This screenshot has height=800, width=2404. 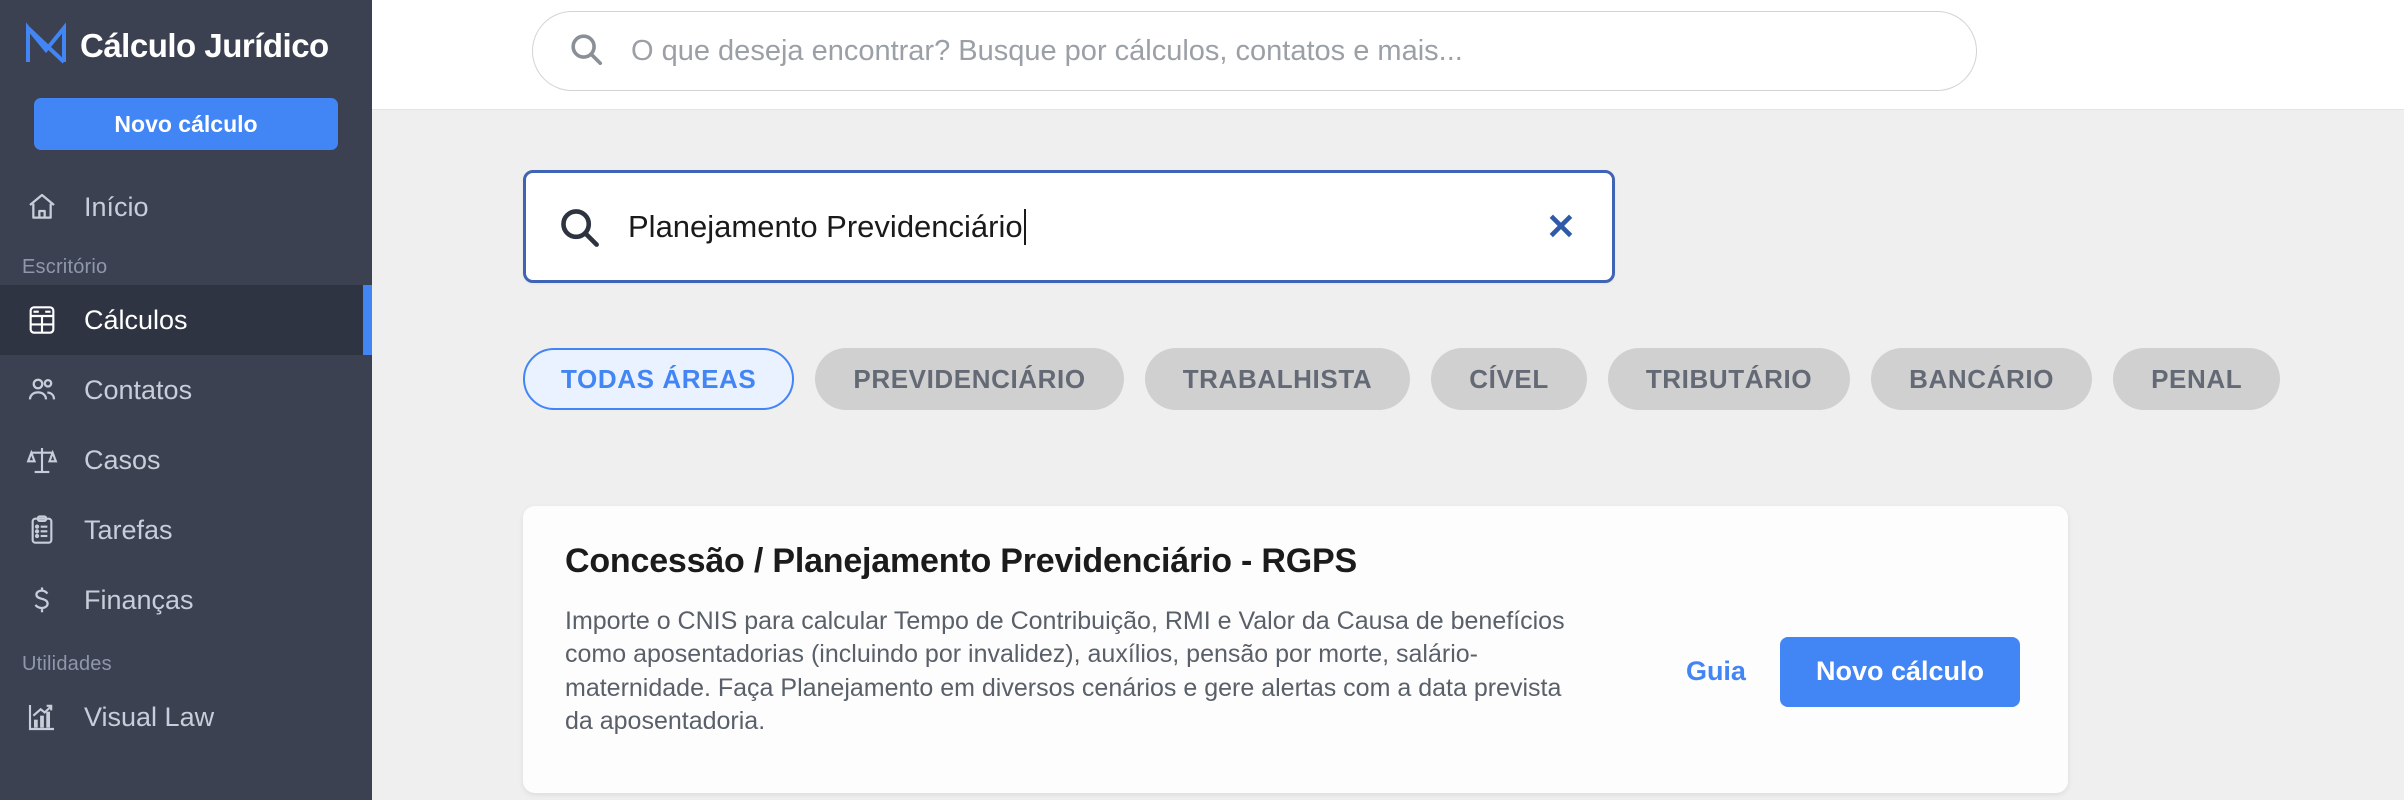 I want to click on page-search-value: Planejamento Previdenciário, so click(x=1083, y=226).